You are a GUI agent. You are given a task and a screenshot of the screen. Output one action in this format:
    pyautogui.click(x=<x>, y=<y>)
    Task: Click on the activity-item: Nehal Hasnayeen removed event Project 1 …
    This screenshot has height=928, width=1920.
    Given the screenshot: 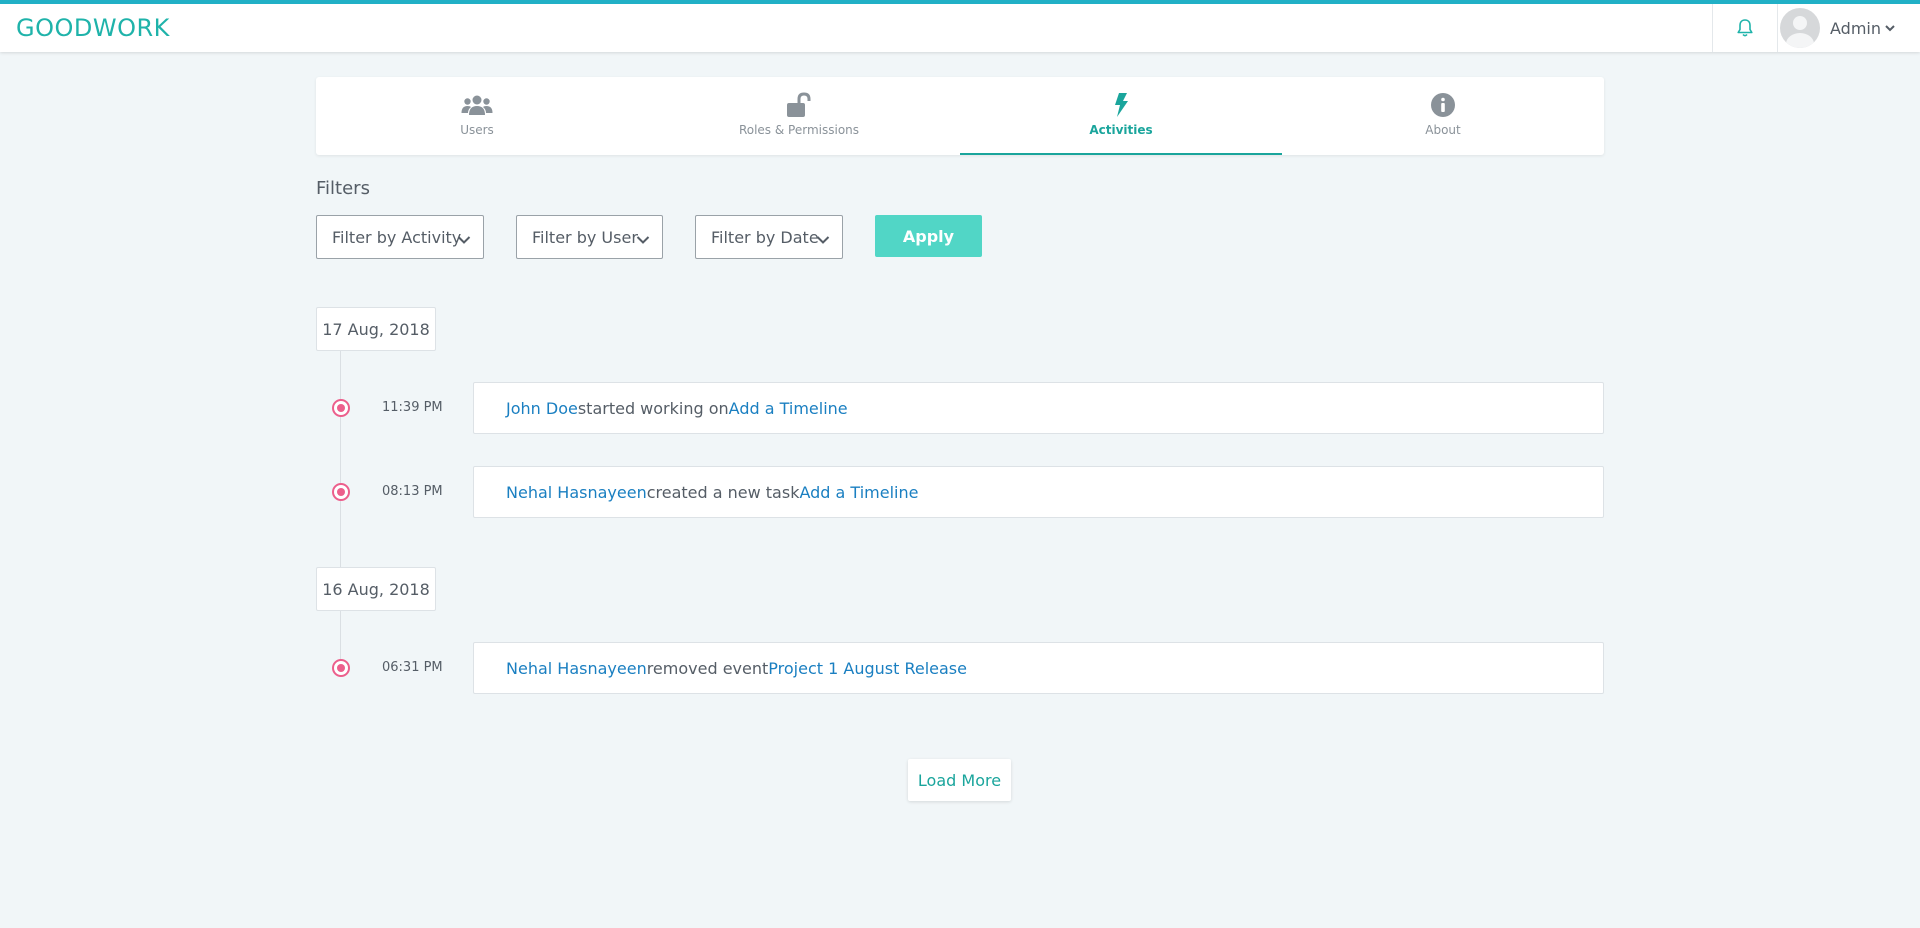 What is the action you would take?
    pyautogui.click(x=1038, y=668)
    